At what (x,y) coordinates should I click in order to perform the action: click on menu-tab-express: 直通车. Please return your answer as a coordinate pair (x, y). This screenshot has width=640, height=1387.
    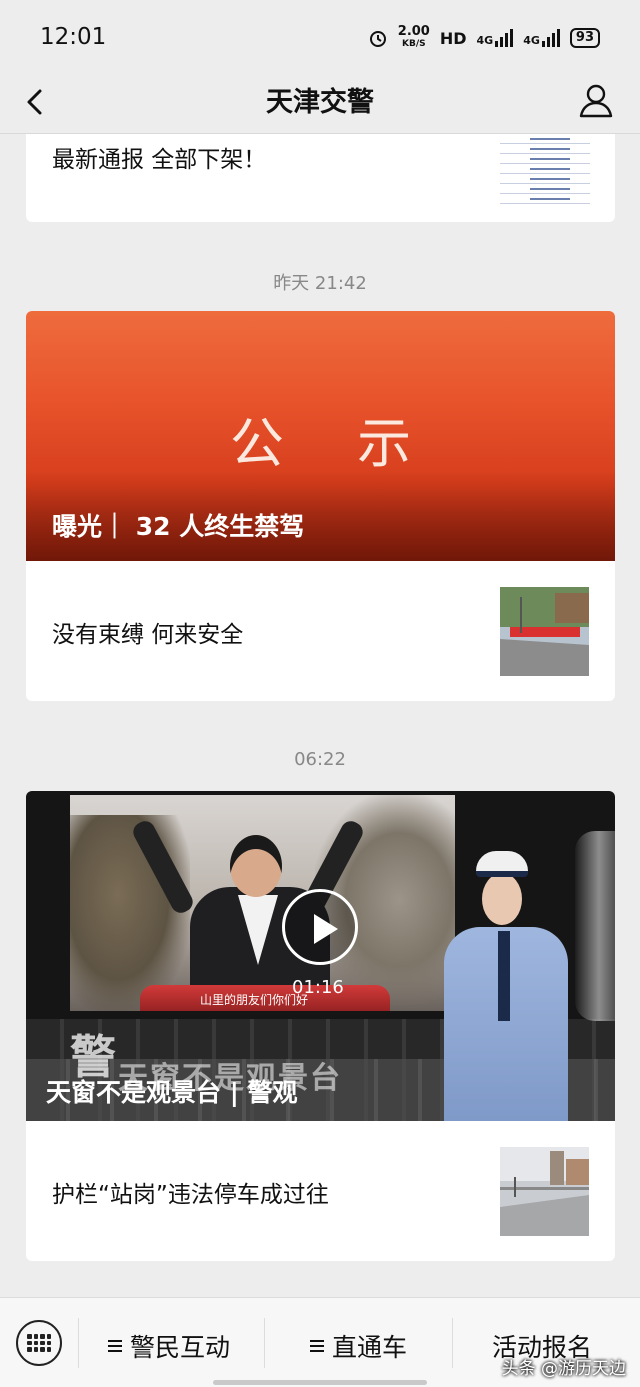
    Looking at the image, I should click on (358, 1346).